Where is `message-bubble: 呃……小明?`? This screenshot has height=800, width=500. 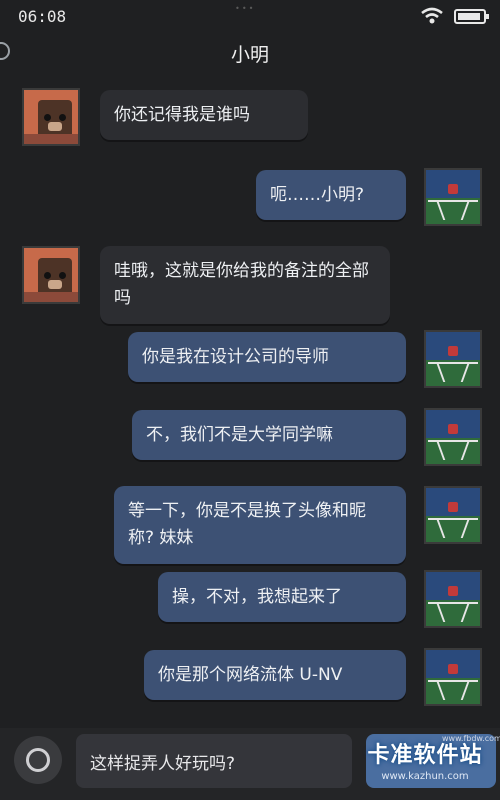
message-bubble: 呃……小明? is located at coordinates (331, 195).